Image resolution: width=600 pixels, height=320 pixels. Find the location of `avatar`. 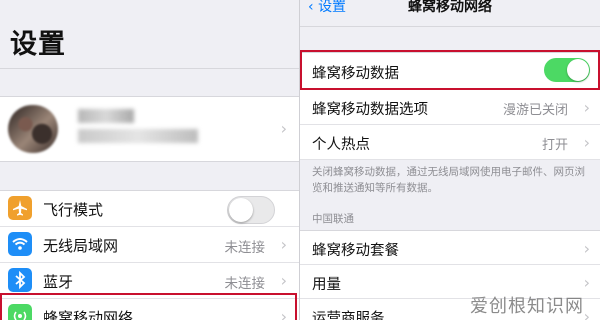

avatar is located at coordinates (33, 129).